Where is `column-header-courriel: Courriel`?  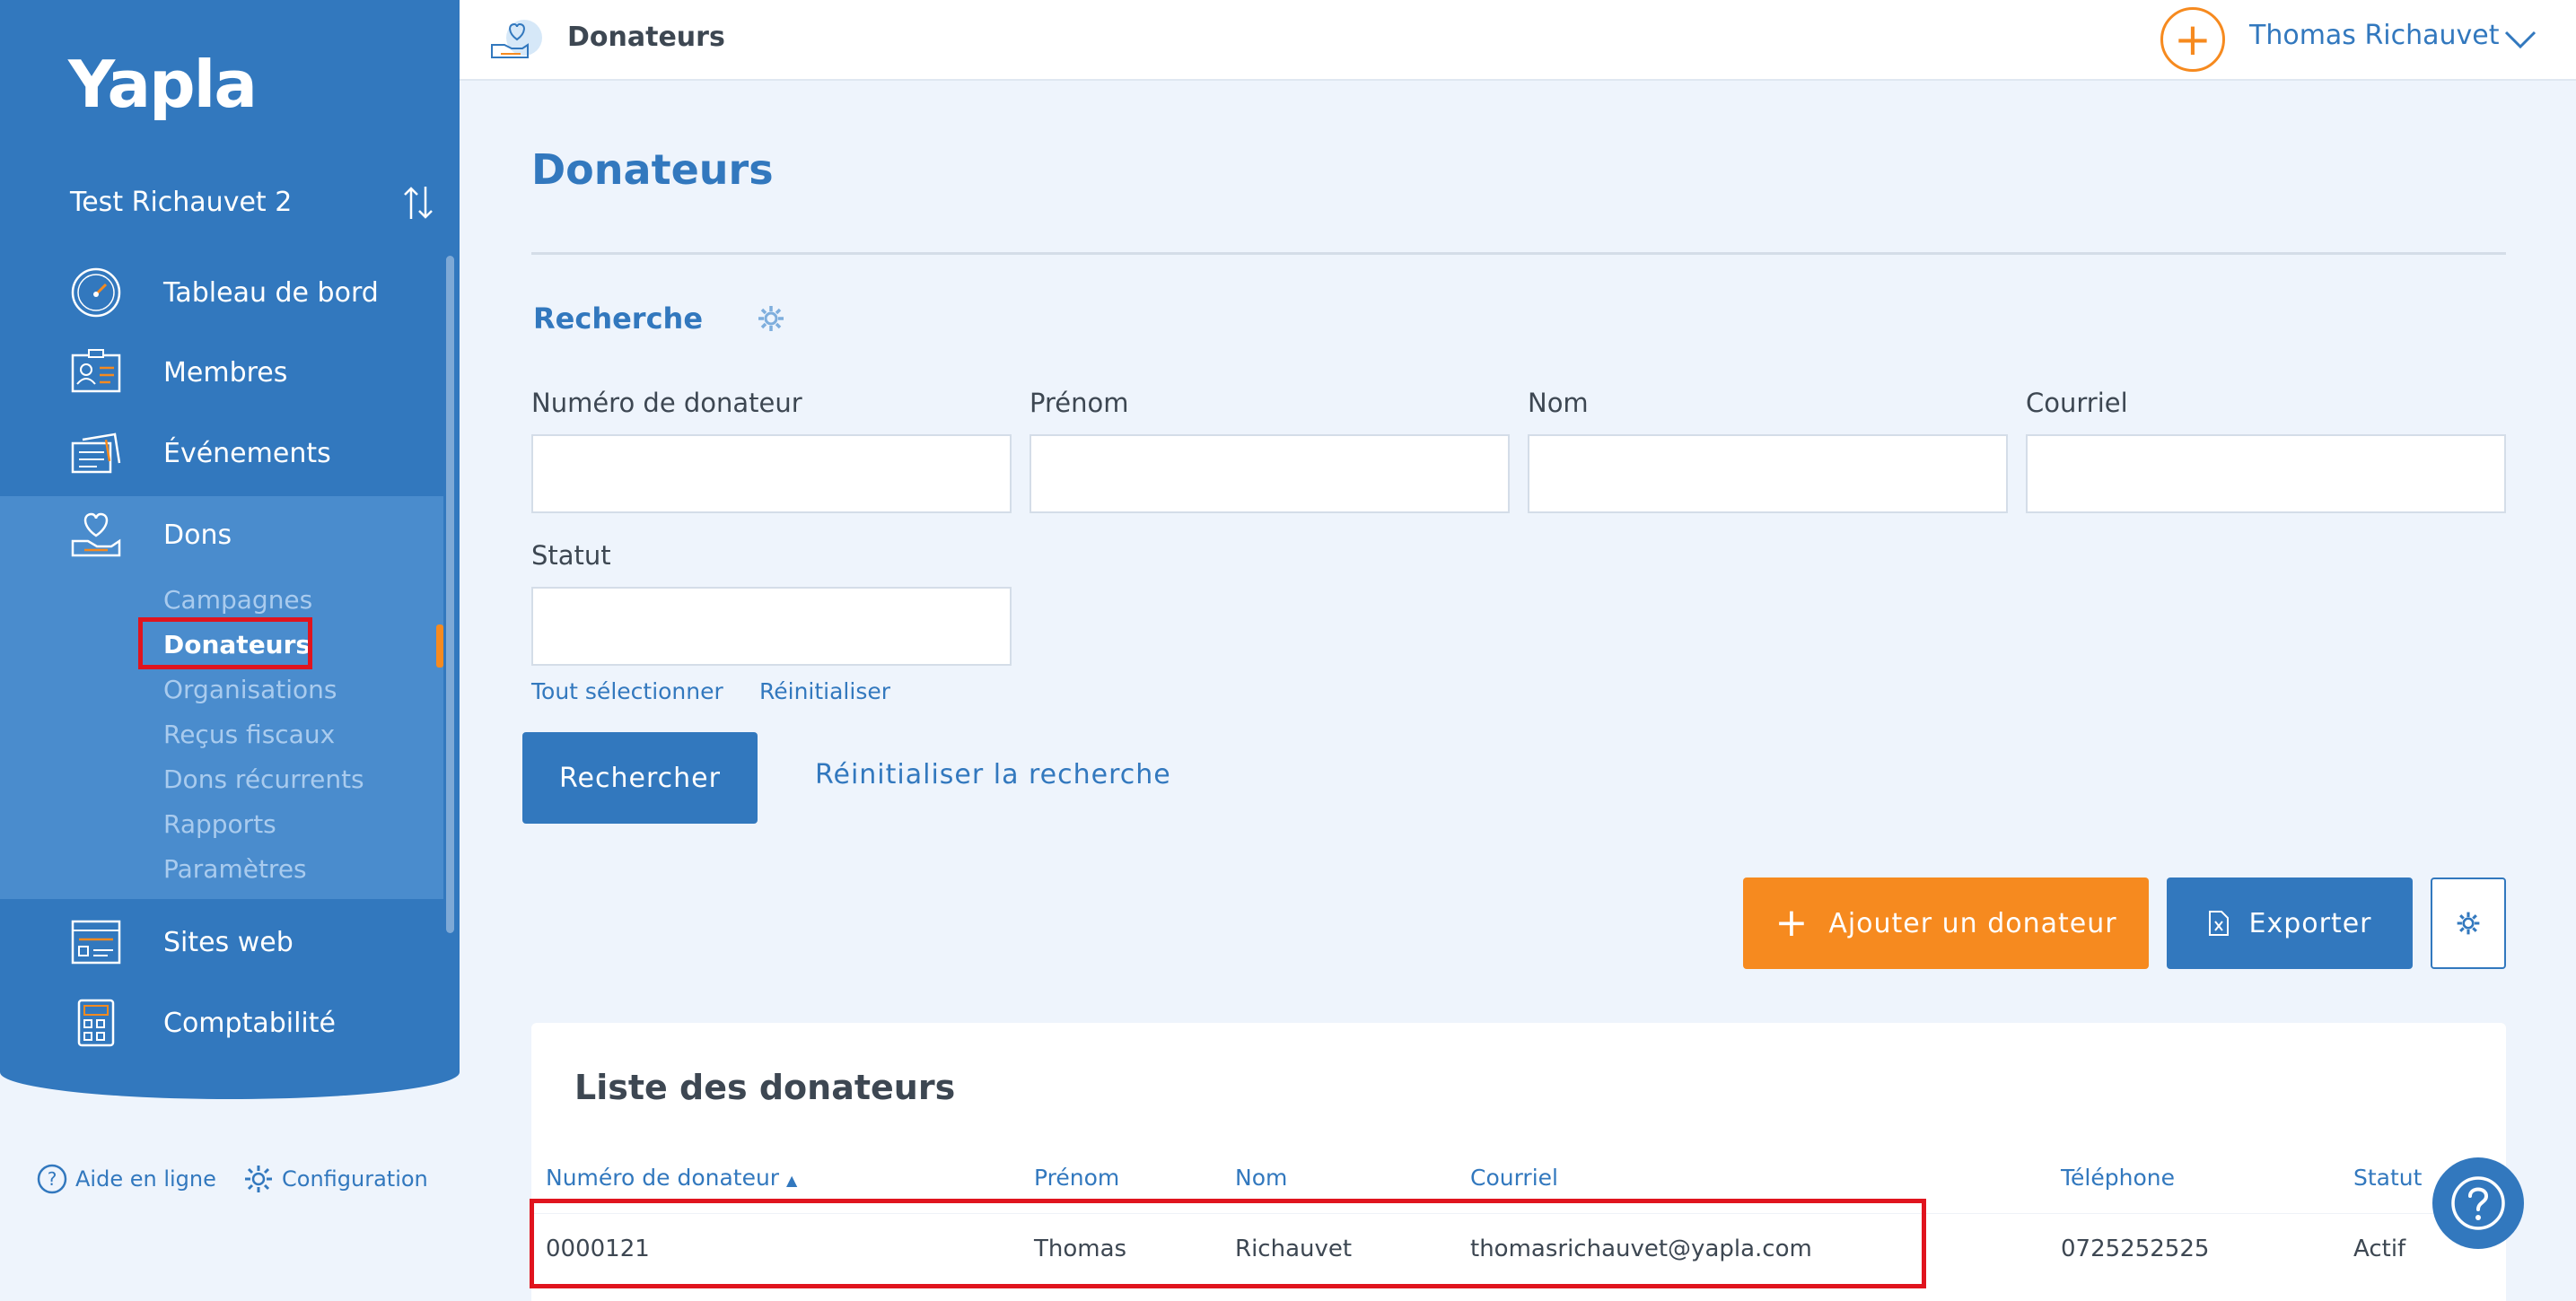 column-header-courriel: Courriel is located at coordinates (1514, 1178).